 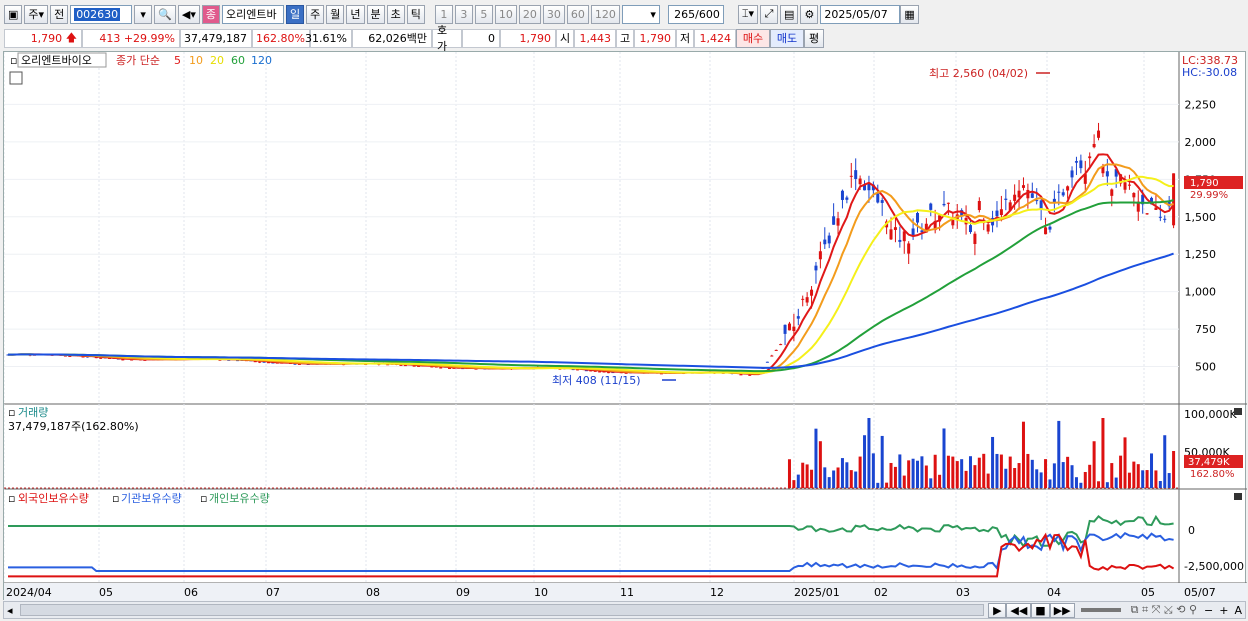 What do you see at coordinates (59, 14) in the screenshot?
I see `prev-button: 전` at bounding box center [59, 14].